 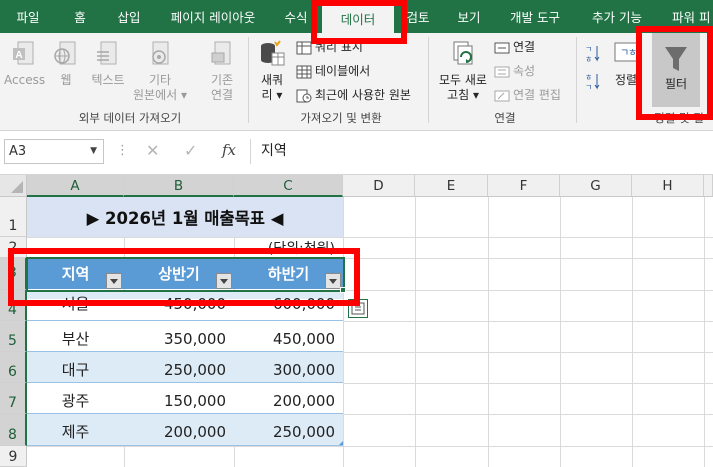 What do you see at coordinates (75, 336) in the screenshot?
I see `cell-region: 부산` at bounding box center [75, 336].